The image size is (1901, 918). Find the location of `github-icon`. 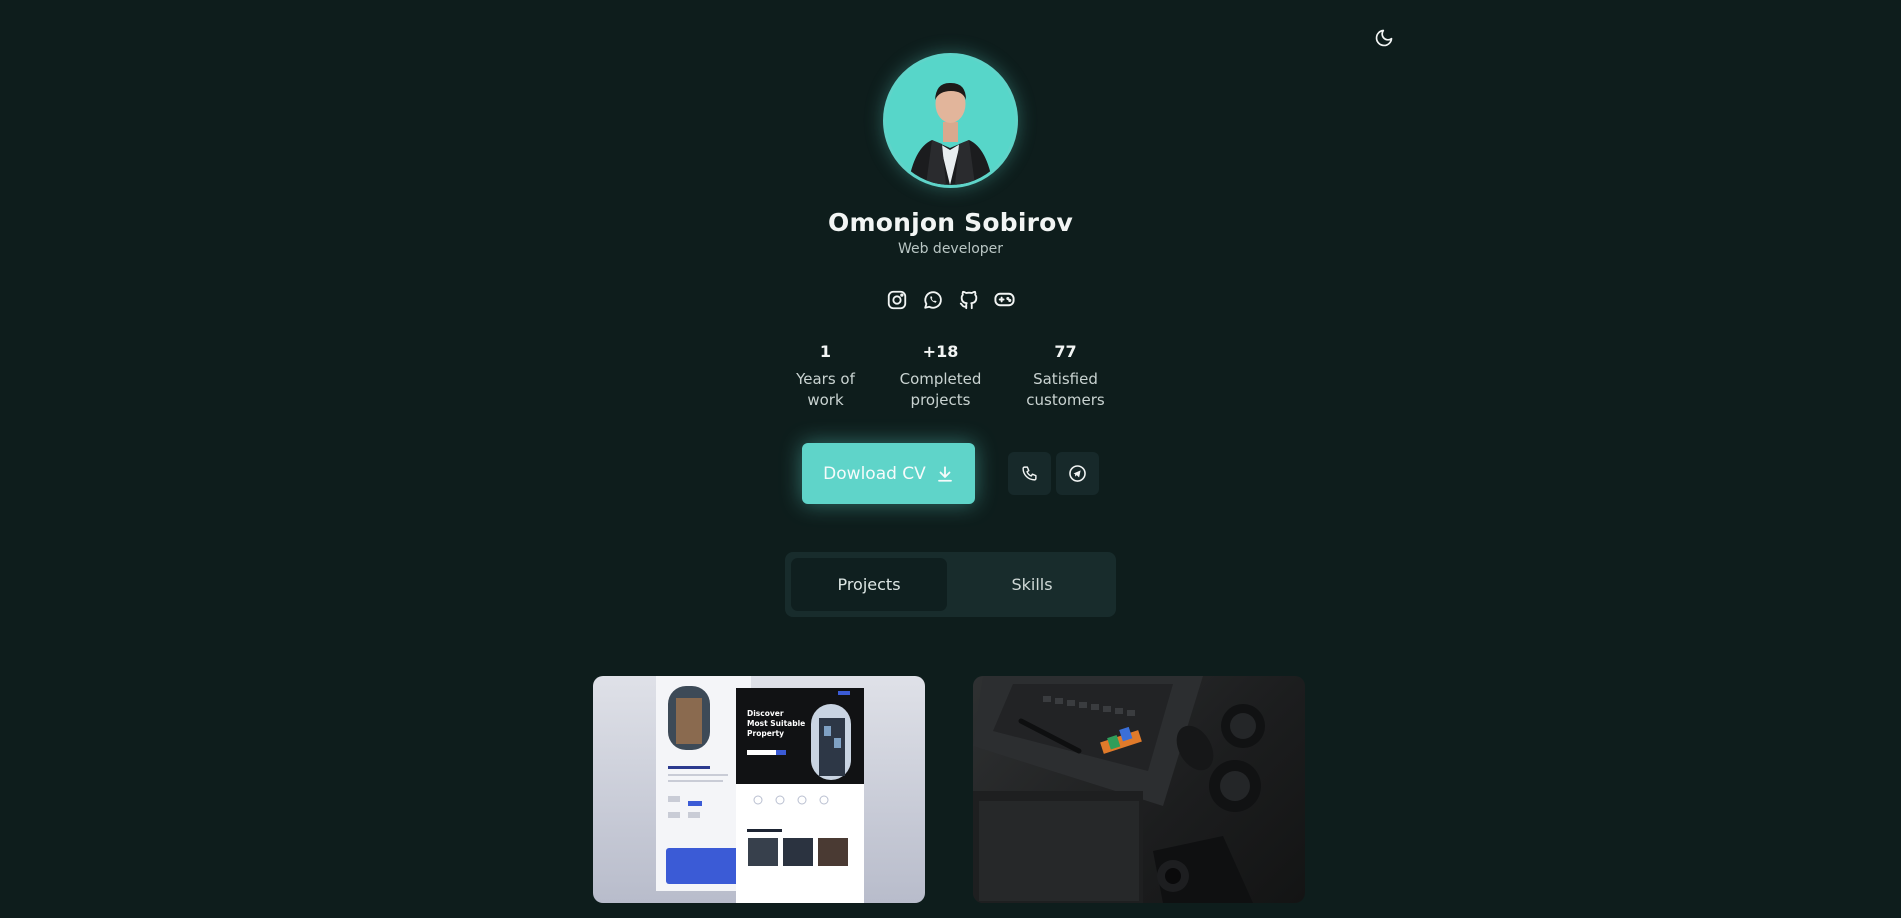

github-icon is located at coordinates (968, 299).